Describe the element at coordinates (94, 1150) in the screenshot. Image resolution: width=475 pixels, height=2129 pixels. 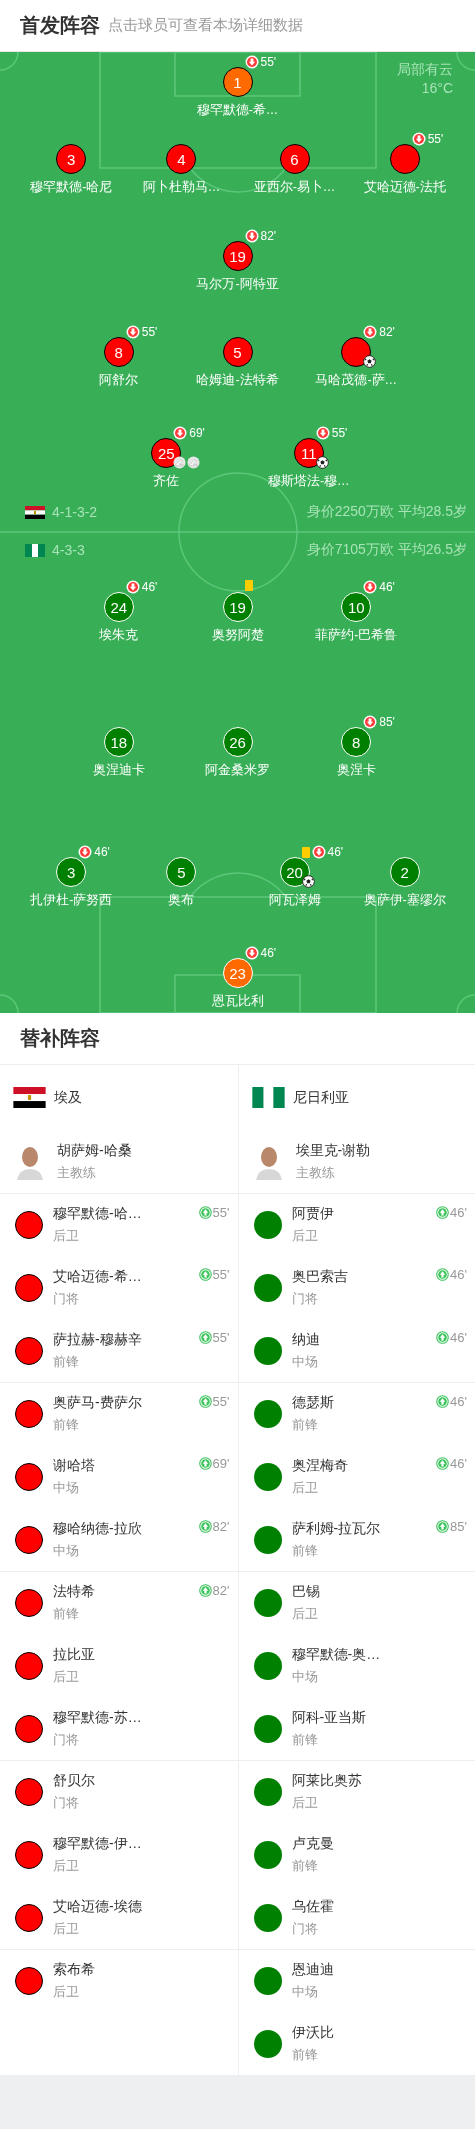
I see `coach-name: 胡萨姆-哈桑` at that location.